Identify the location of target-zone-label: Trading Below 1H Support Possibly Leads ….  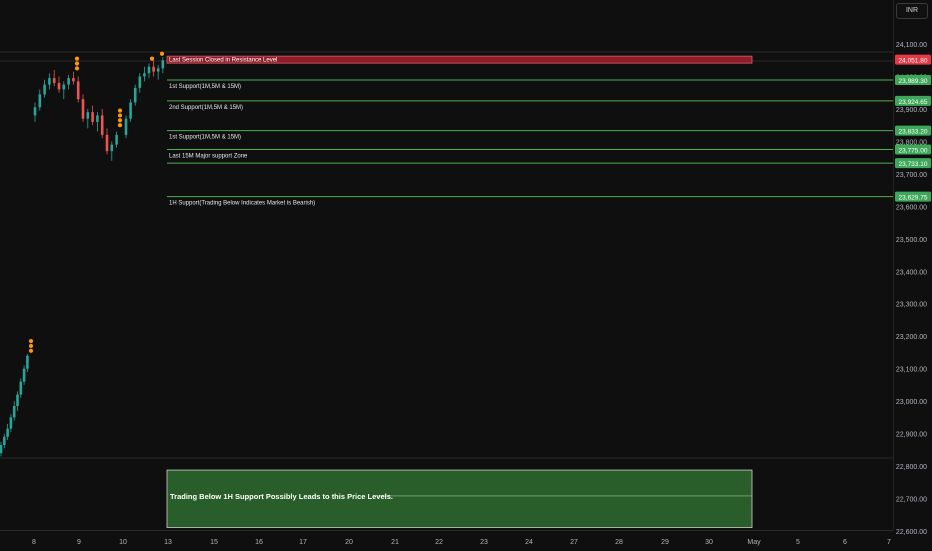
(281, 496).